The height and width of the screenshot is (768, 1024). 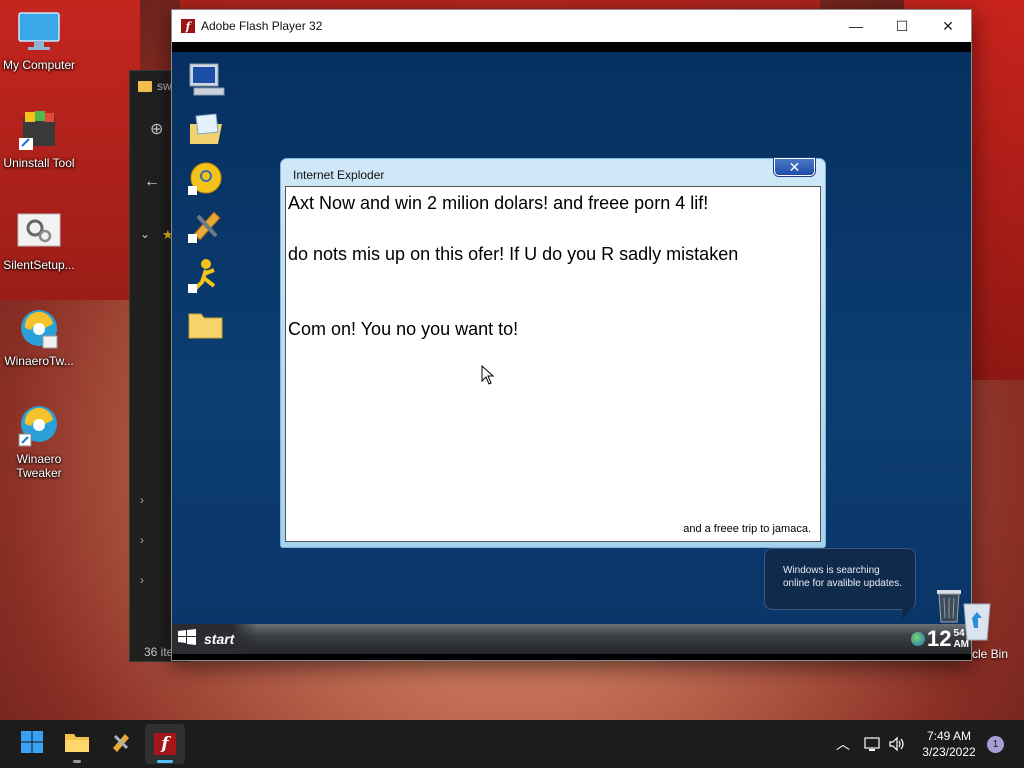 What do you see at coordinates (488, 377) in the screenshot?
I see `mouse-cursor-icon` at bounding box center [488, 377].